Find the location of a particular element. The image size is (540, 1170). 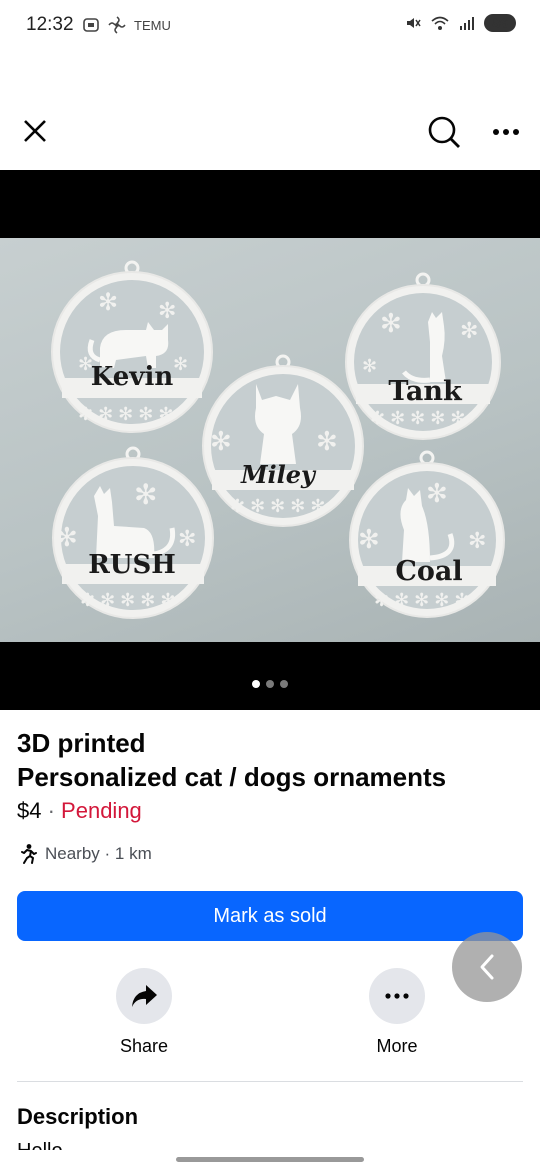

price-row: $4 · Pending is located at coordinates (79, 811).